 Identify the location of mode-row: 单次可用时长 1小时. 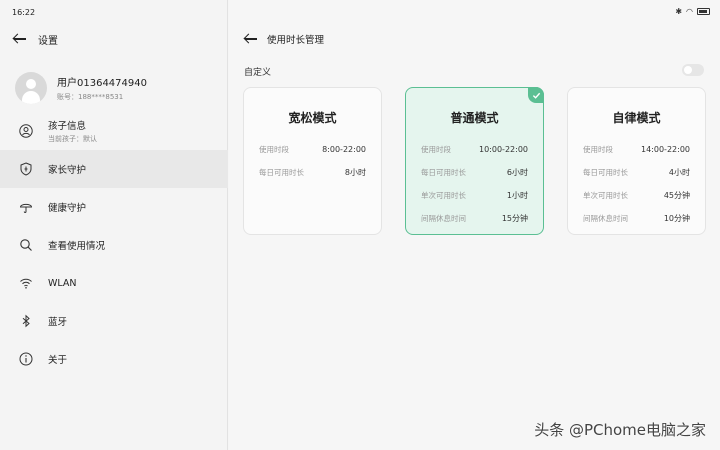
(474, 195).